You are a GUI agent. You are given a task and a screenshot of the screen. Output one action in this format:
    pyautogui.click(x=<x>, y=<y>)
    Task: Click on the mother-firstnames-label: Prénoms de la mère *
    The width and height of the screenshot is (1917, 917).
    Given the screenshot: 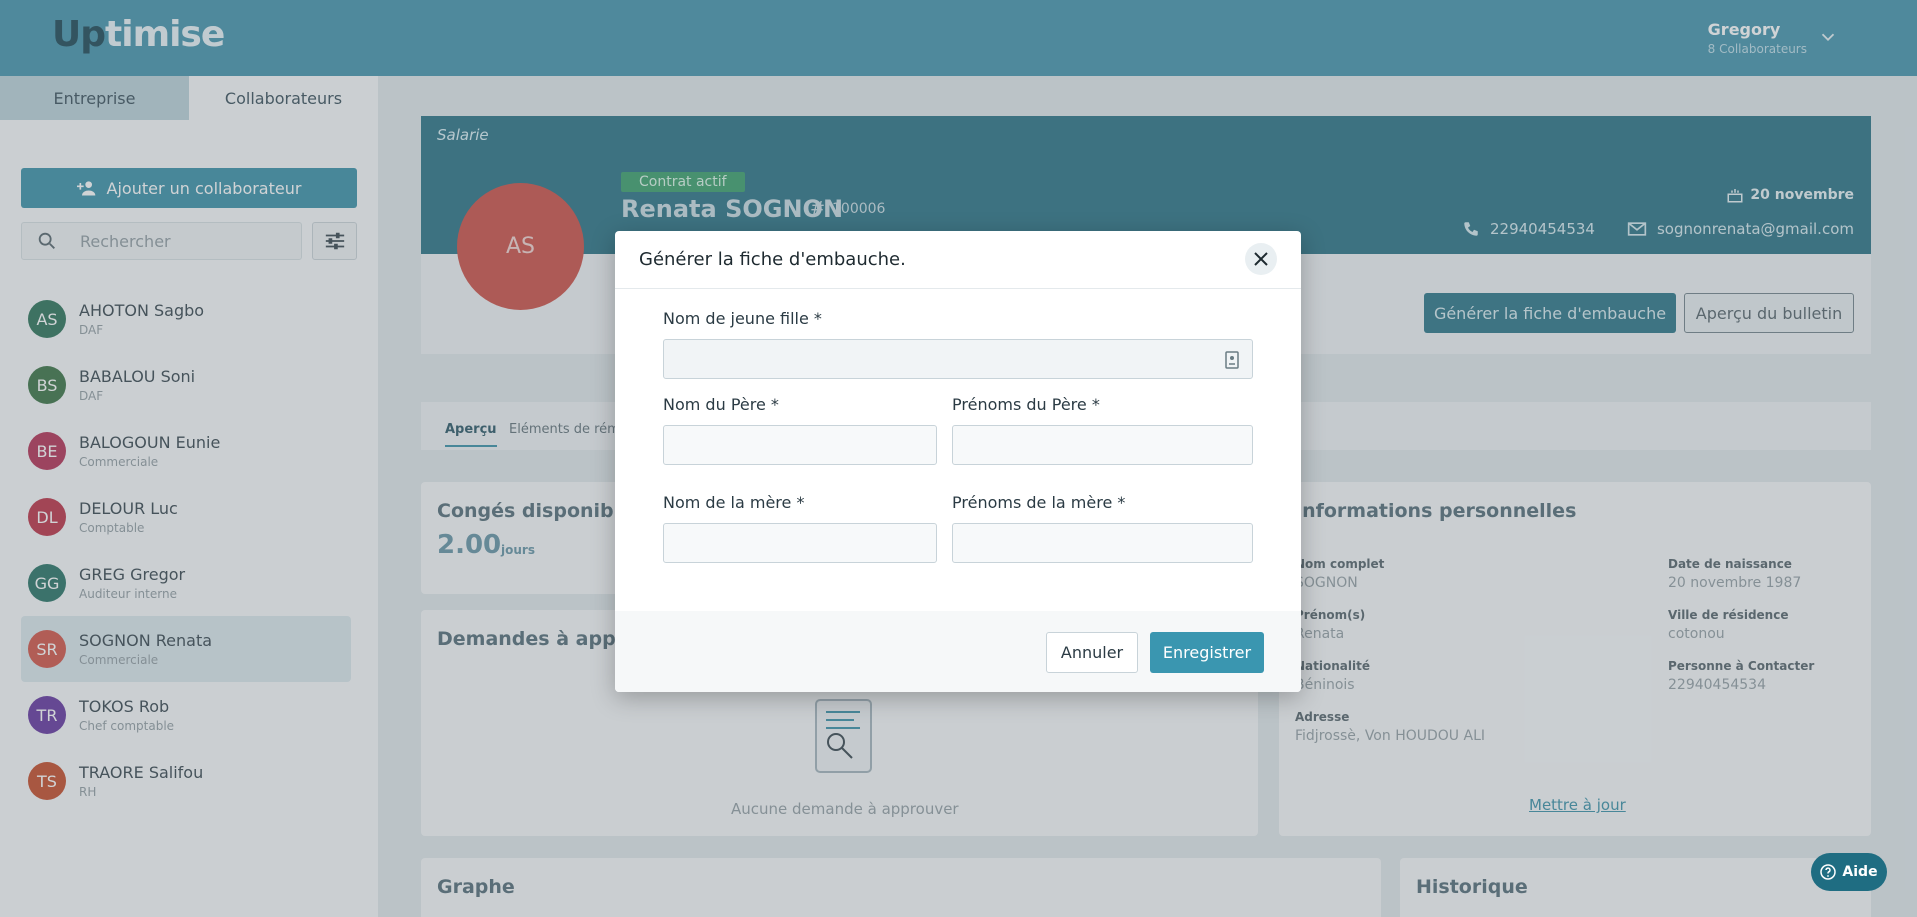 What is the action you would take?
    pyautogui.click(x=1039, y=502)
    